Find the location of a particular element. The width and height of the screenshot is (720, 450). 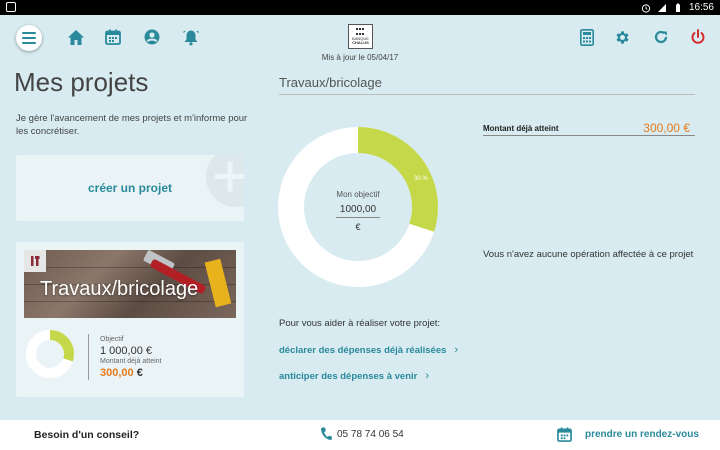

battery-icon is located at coordinates (677, 7).